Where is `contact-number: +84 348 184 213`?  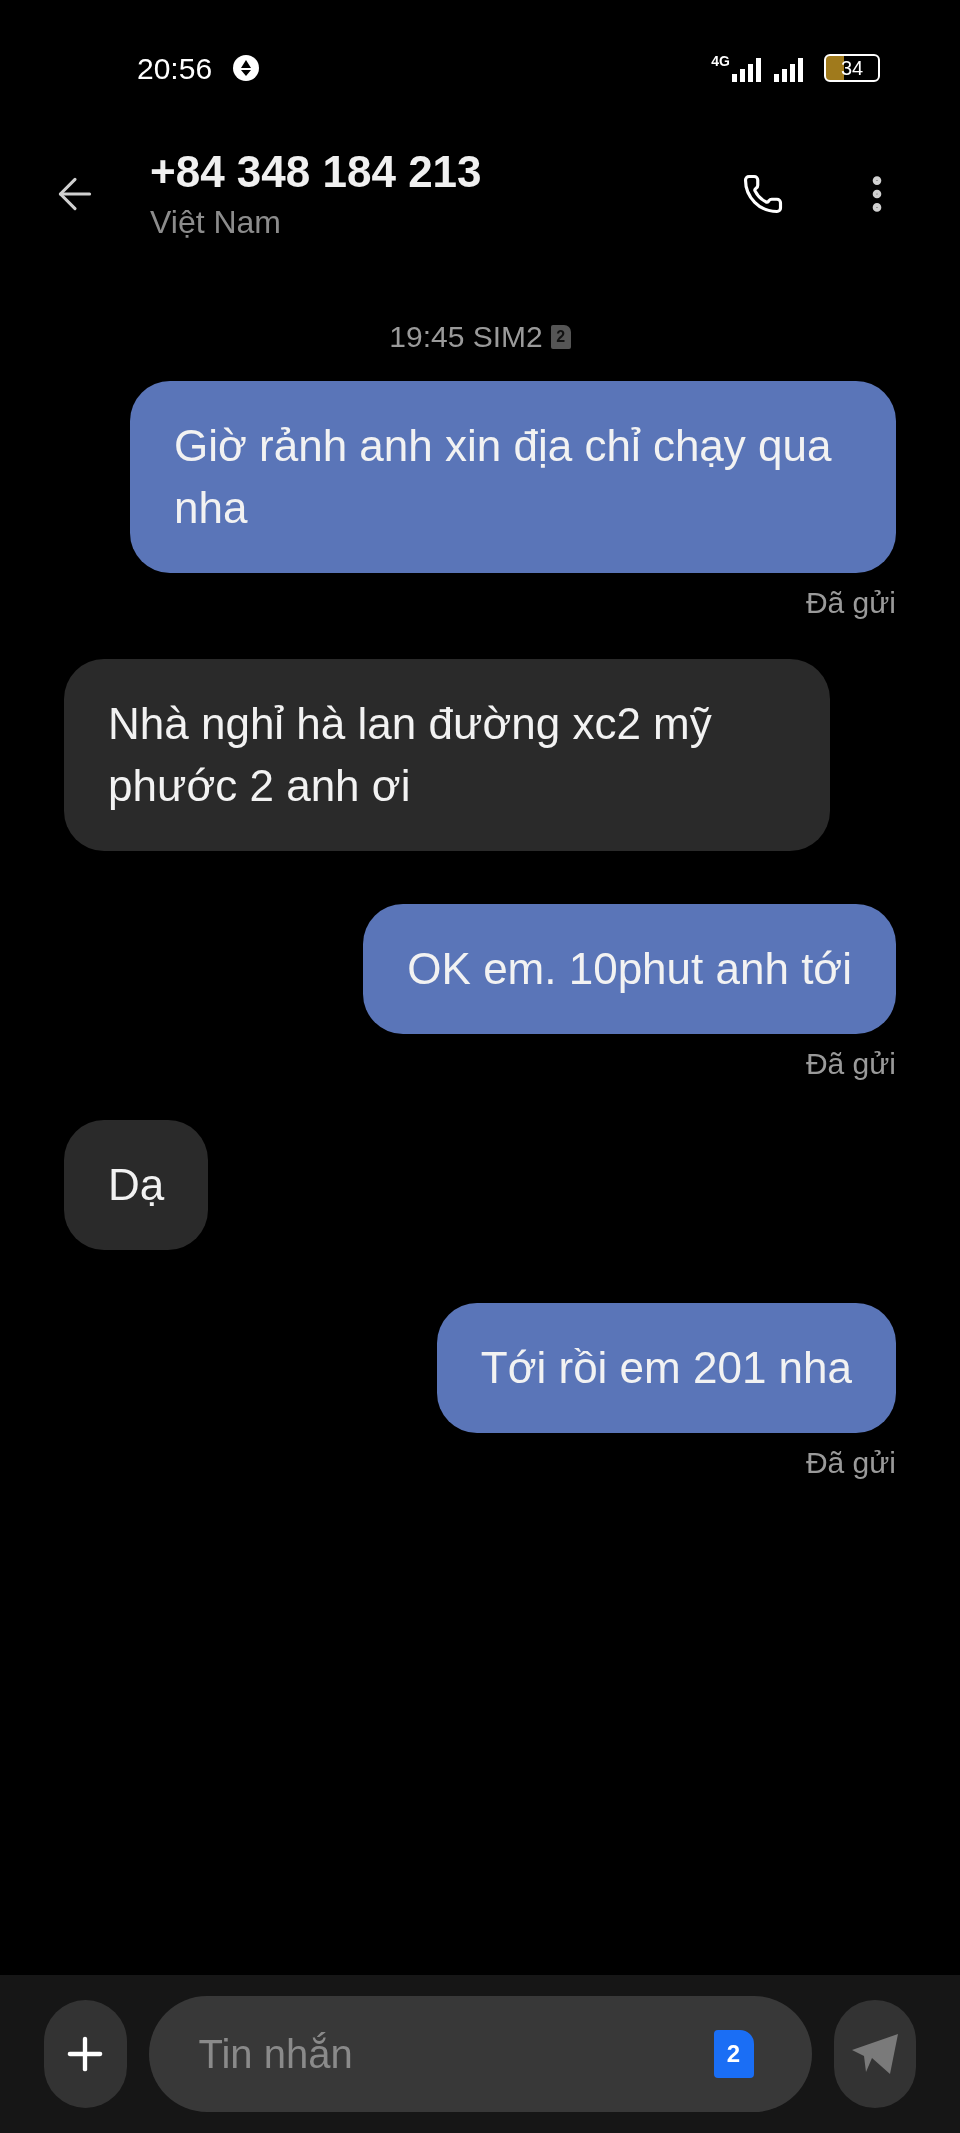
contact-number: +84 348 184 213 is located at coordinates (316, 172).